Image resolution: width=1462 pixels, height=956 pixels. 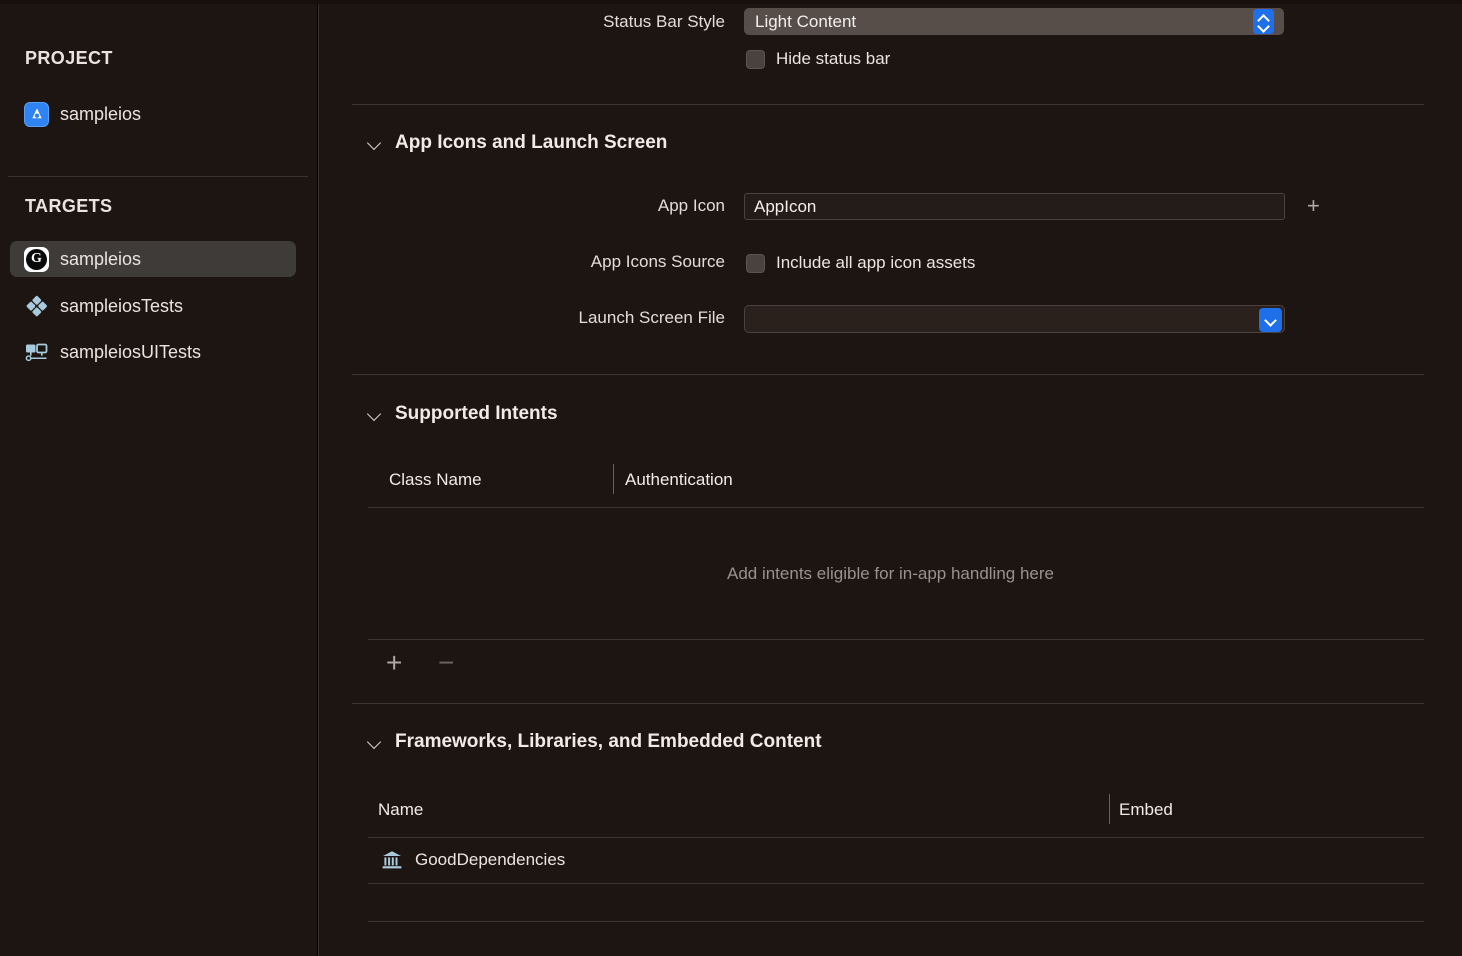 I want to click on hide-status-bar-checkbox-row: Hide status bar, so click(x=818, y=59).